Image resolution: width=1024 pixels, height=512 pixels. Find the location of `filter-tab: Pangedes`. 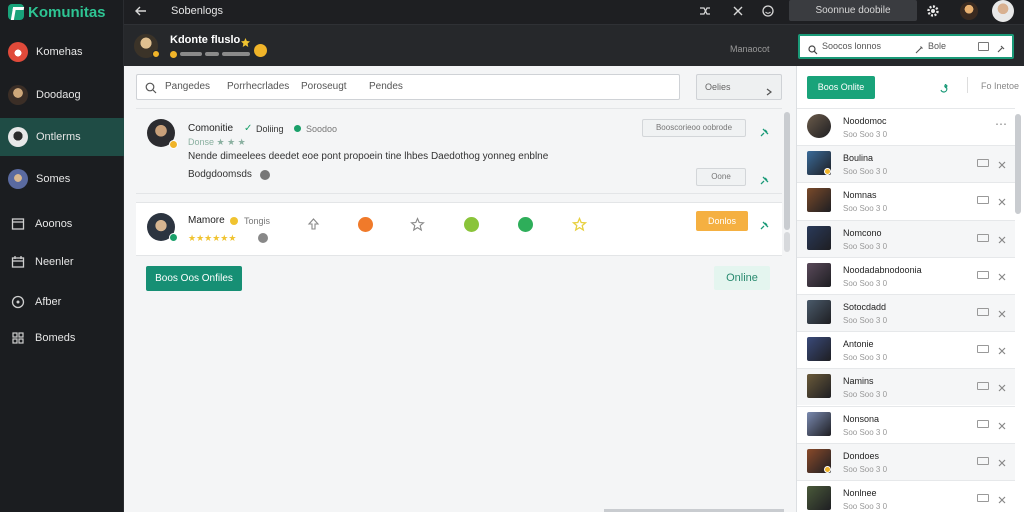

filter-tab: Pangedes is located at coordinates (187, 86).